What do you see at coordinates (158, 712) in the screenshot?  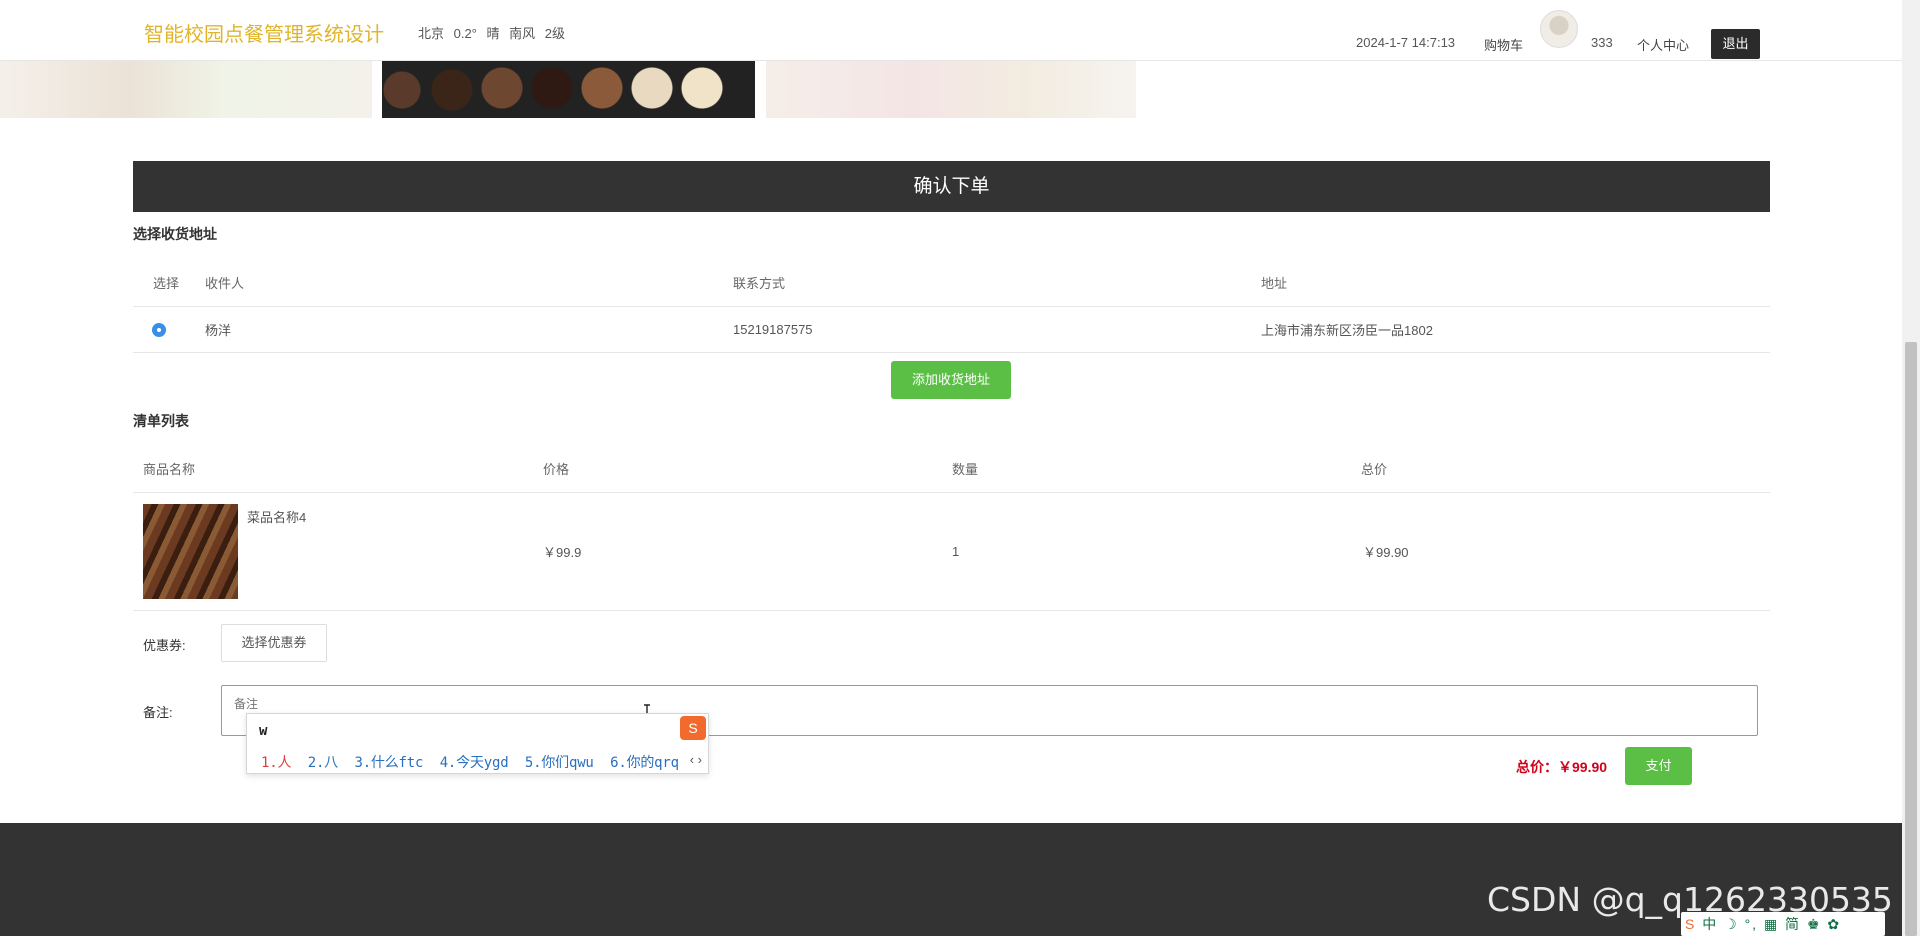 I see `note-label: 备注:` at bounding box center [158, 712].